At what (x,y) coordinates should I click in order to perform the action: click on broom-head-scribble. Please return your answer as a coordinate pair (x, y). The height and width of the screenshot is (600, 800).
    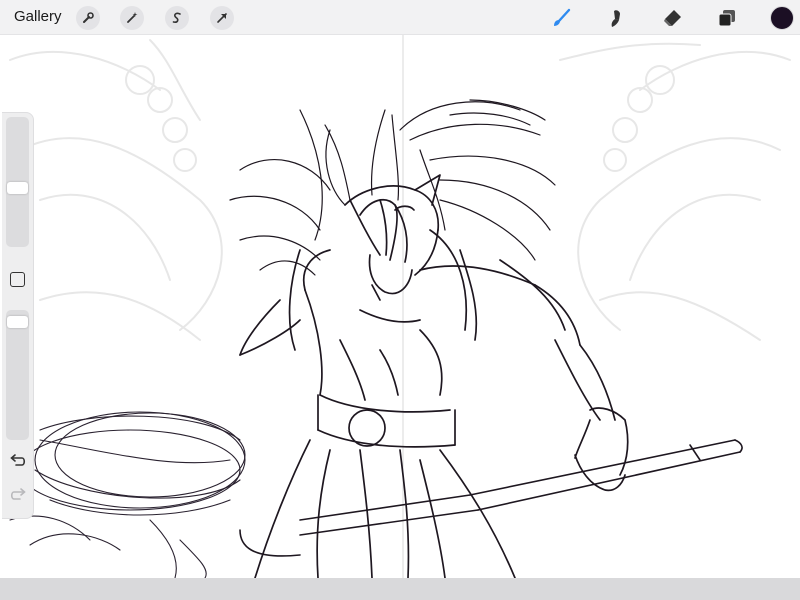
    Looking at the image, I should click on (127, 494).